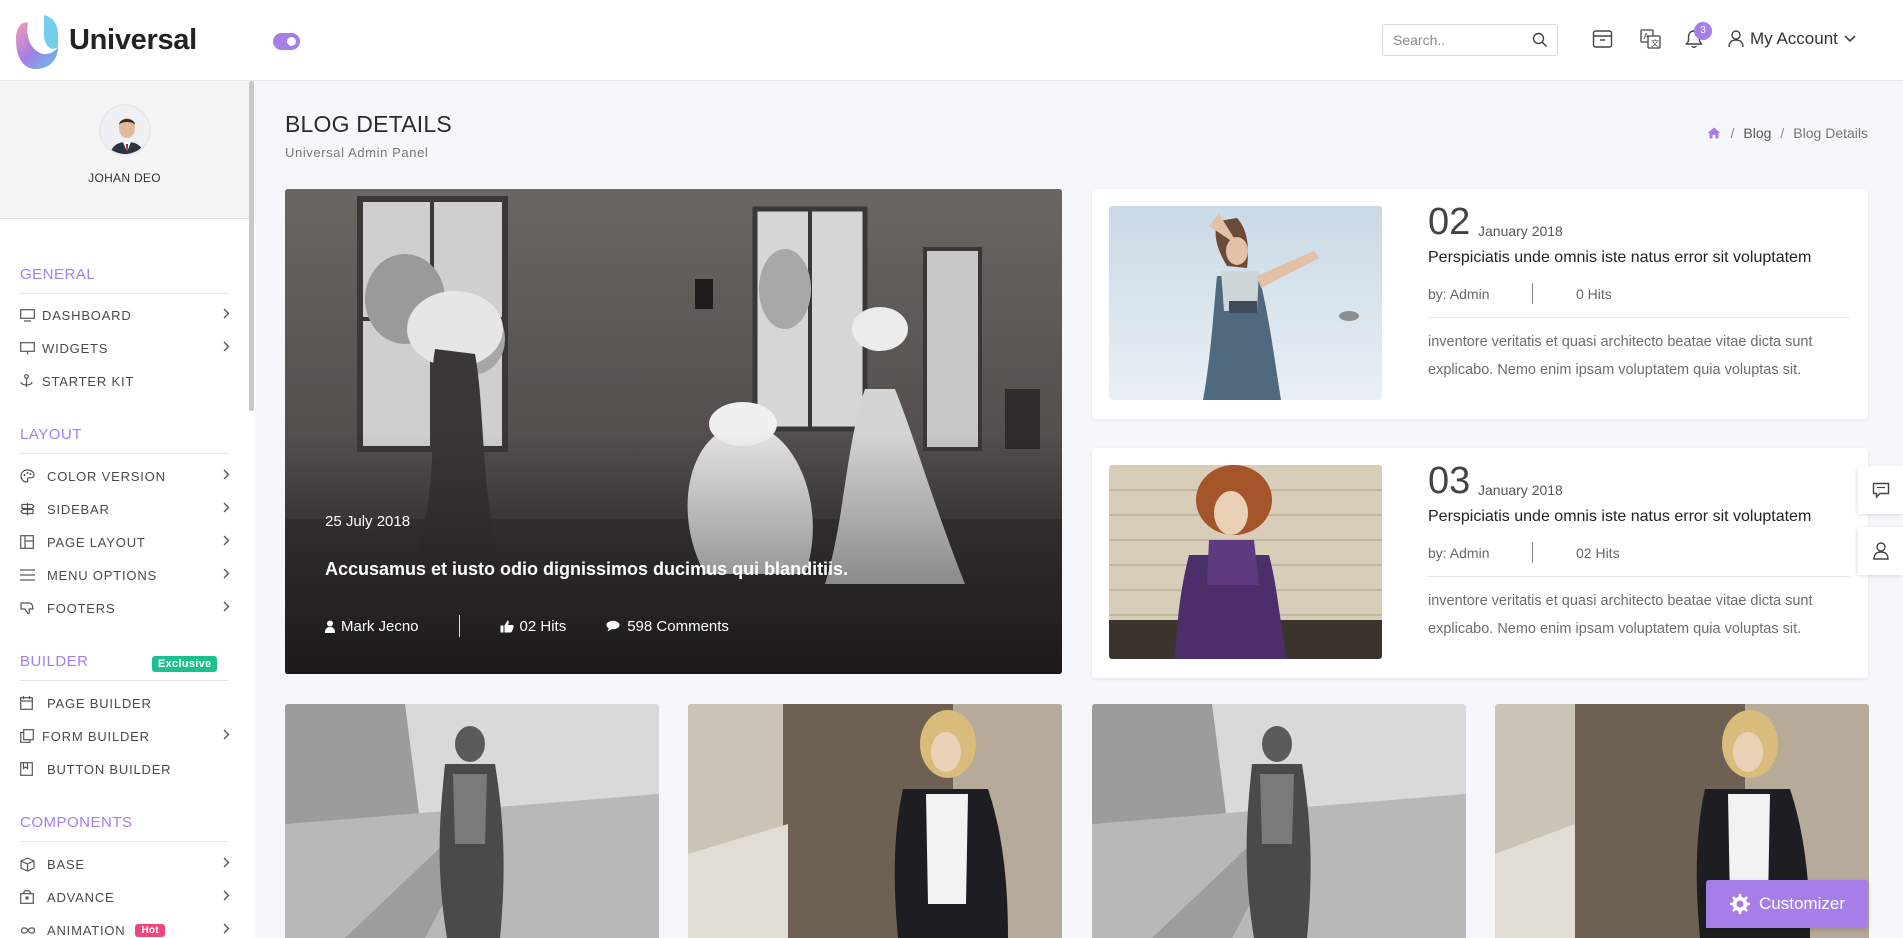 This screenshot has height=938, width=1903. What do you see at coordinates (1639, 317) in the screenshot?
I see `post-divider` at bounding box center [1639, 317].